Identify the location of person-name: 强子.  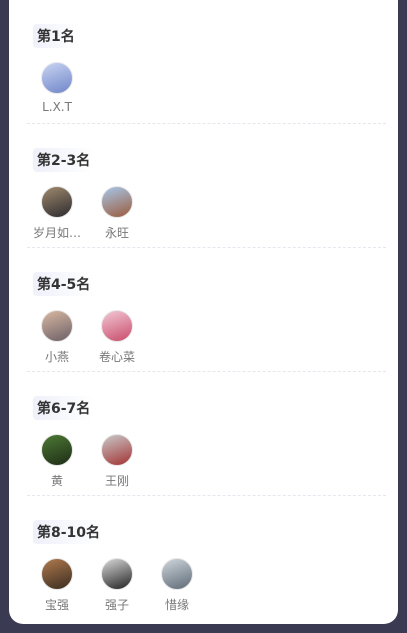
(116, 605).